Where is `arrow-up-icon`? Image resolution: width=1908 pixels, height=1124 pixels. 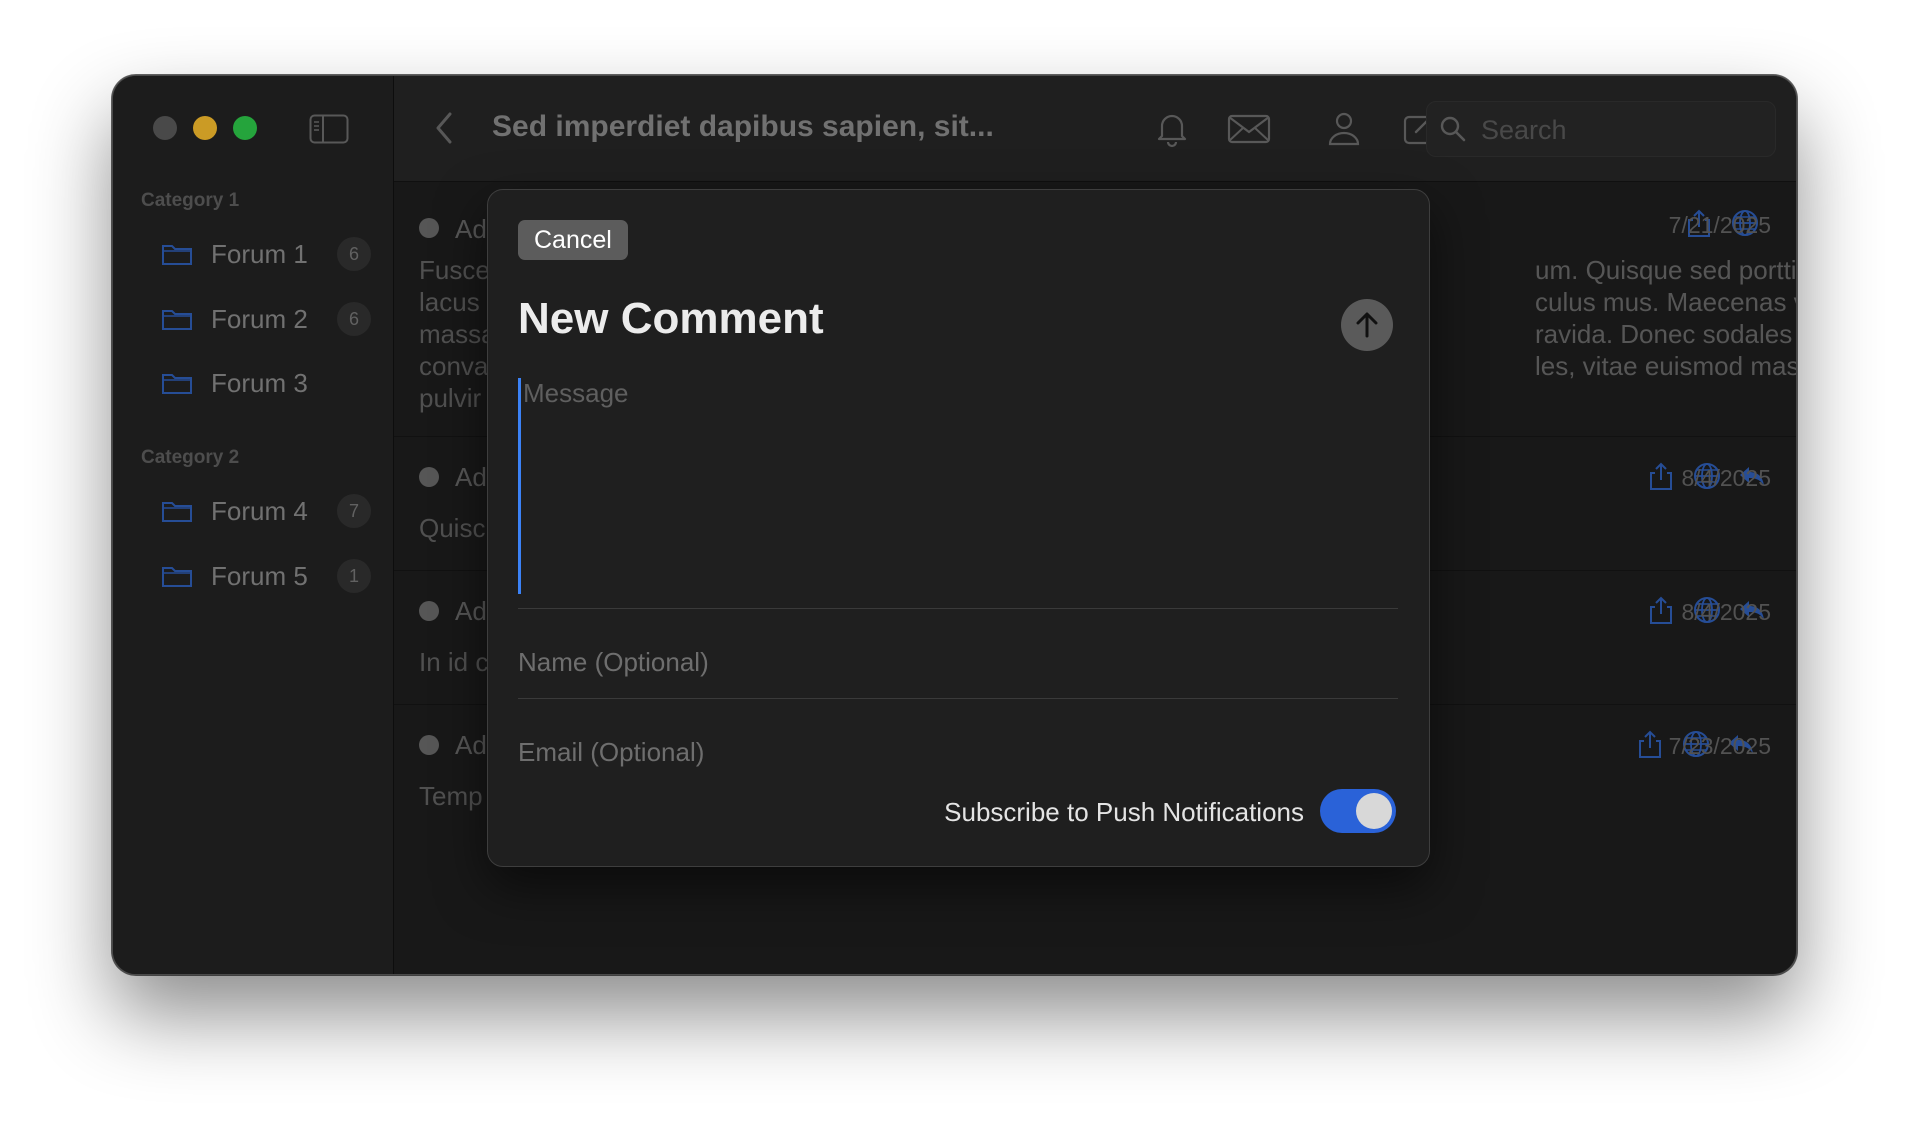 arrow-up-icon is located at coordinates (1367, 325).